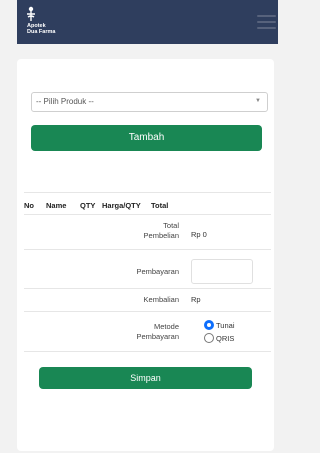 The image size is (320, 453). What do you see at coordinates (55, 22) in the screenshot?
I see `app-logo: Apotek Dua Farma` at bounding box center [55, 22].